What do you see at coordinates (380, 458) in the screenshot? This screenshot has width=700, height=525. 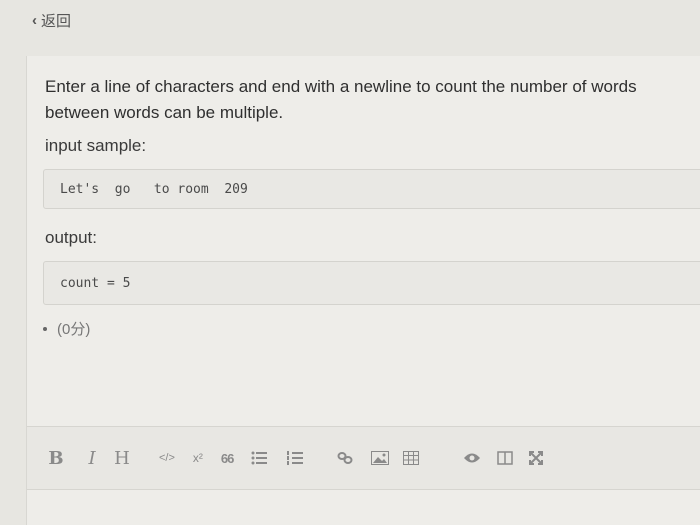 I see `image-icon` at bounding box center [380, 458].